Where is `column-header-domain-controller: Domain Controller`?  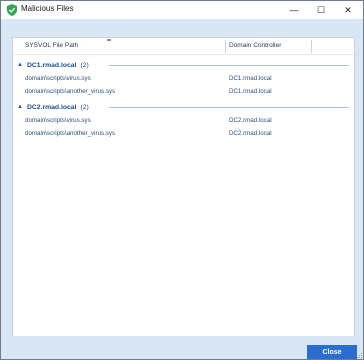
column-header-domain-controller: Domain Controller is located at coordinates (255, 45).